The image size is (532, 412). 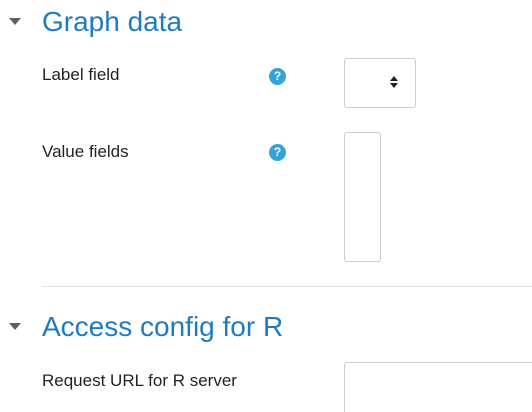 What do you see at coordinates (266, 22) in the screenshot?
I see `section-header-graph-data: Graph data` at bounding box center [266, 22].